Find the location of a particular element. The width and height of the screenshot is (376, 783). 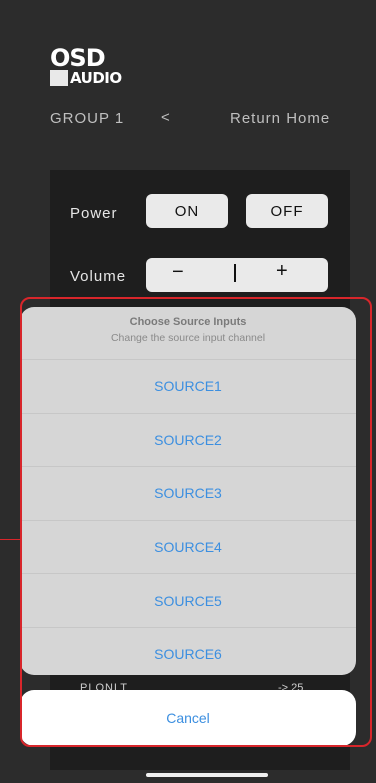

power-off-button: OFF is located at coordinates (287, 211).